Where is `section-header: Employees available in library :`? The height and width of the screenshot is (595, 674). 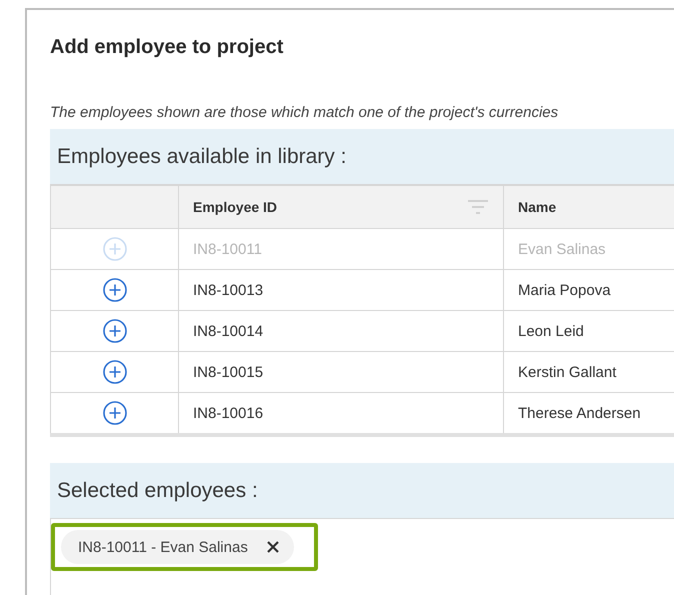 section-header: Employees available in library : is located at coordinates (362, 157).